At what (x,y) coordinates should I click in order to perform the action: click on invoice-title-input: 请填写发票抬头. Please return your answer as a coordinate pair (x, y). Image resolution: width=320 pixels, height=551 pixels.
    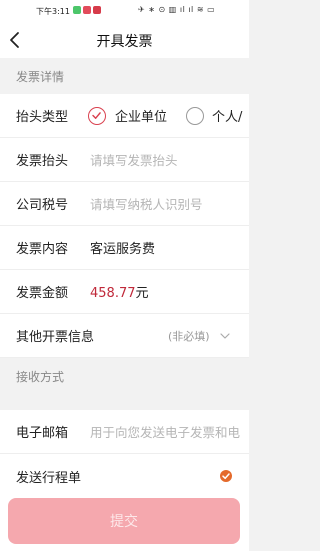
    Looking at the image, I should click on (169, 159).